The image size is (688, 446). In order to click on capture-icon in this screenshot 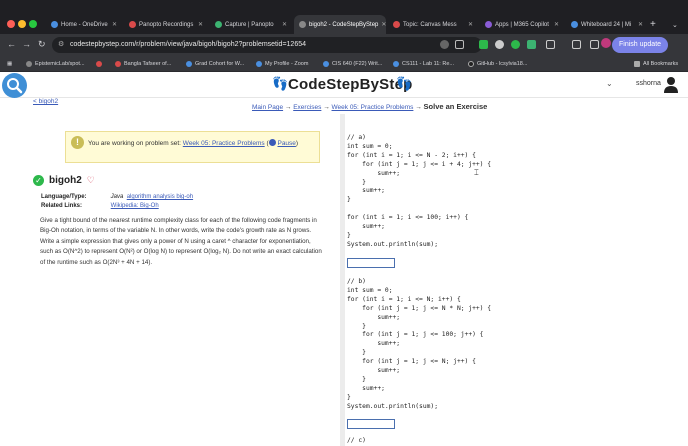, I will do `click(218, 24)`.